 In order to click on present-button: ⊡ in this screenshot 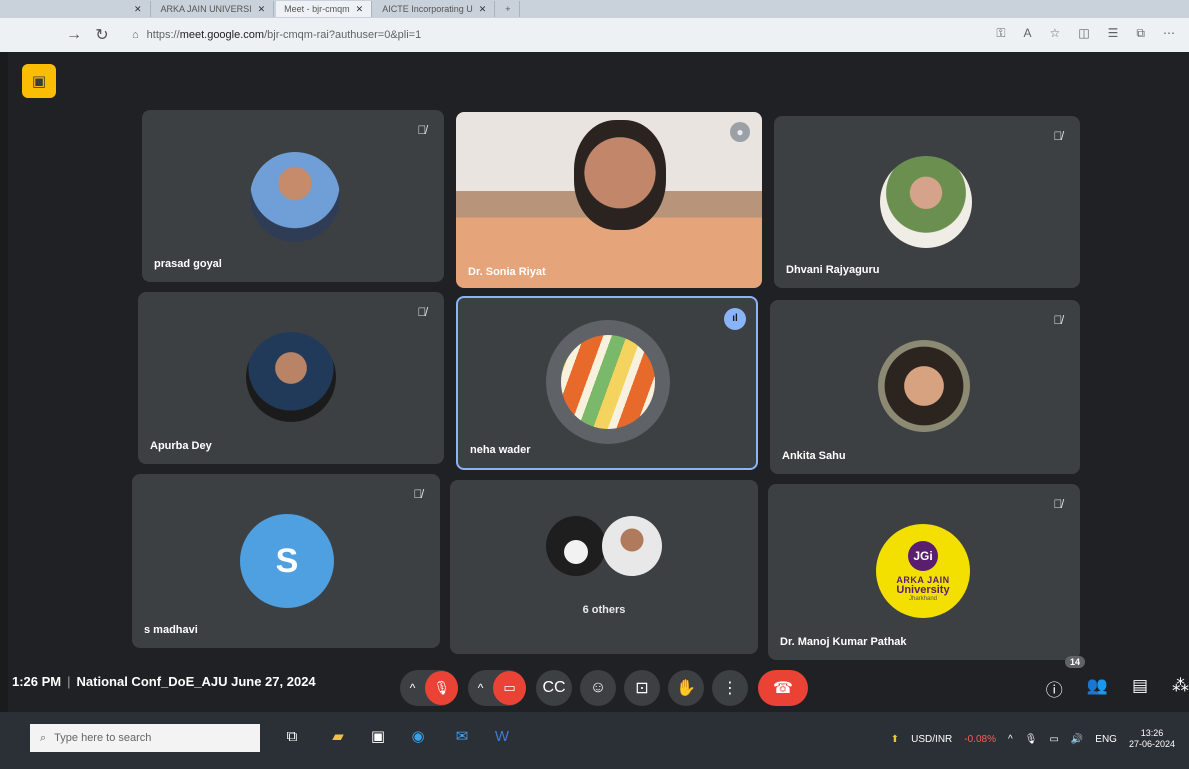, I will do `click(642, 688)`.